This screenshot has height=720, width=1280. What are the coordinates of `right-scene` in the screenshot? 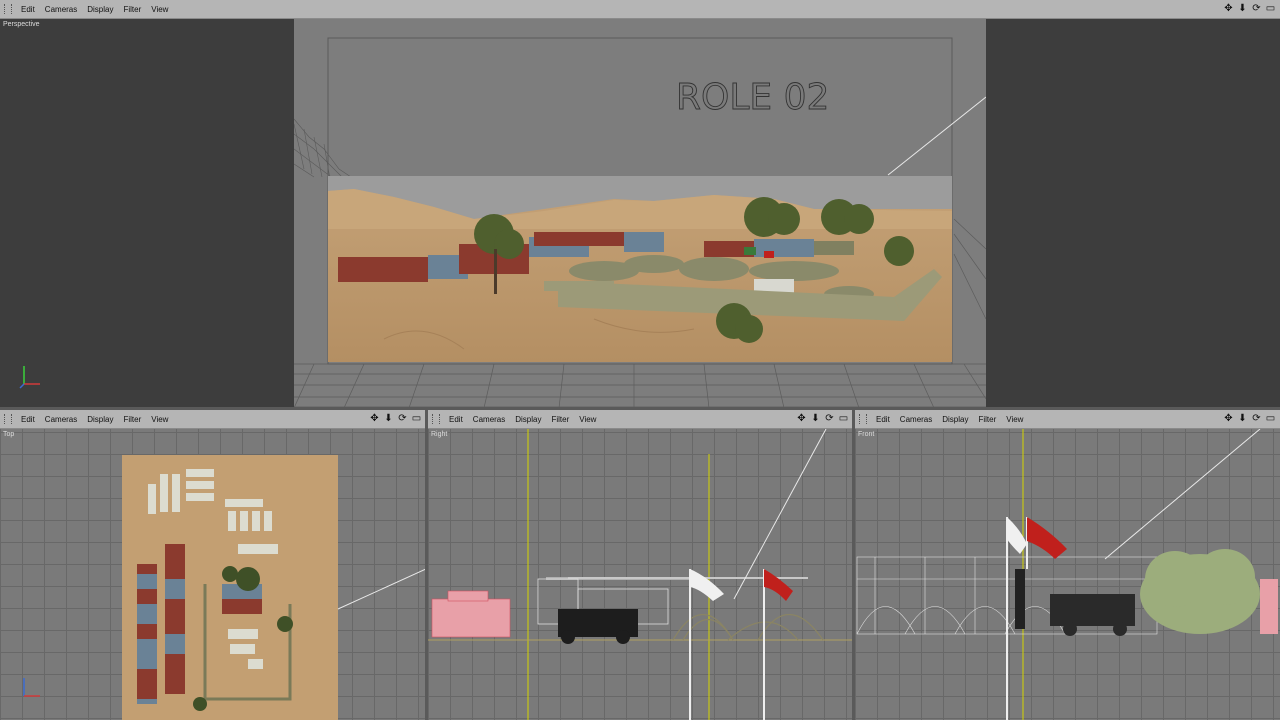 It's located at (640, 574).